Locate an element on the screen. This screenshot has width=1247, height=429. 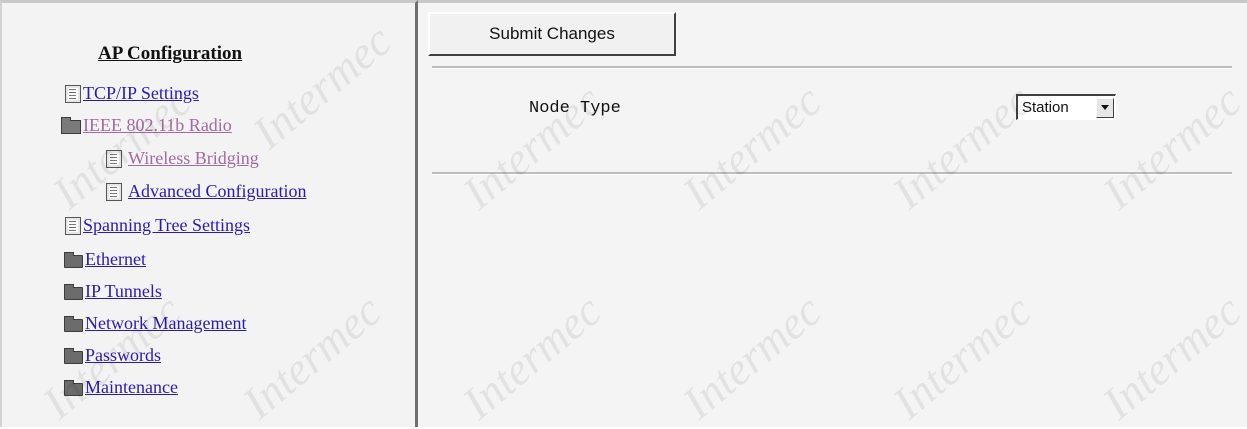
divider-bottom is located at coordinates (832, 173).